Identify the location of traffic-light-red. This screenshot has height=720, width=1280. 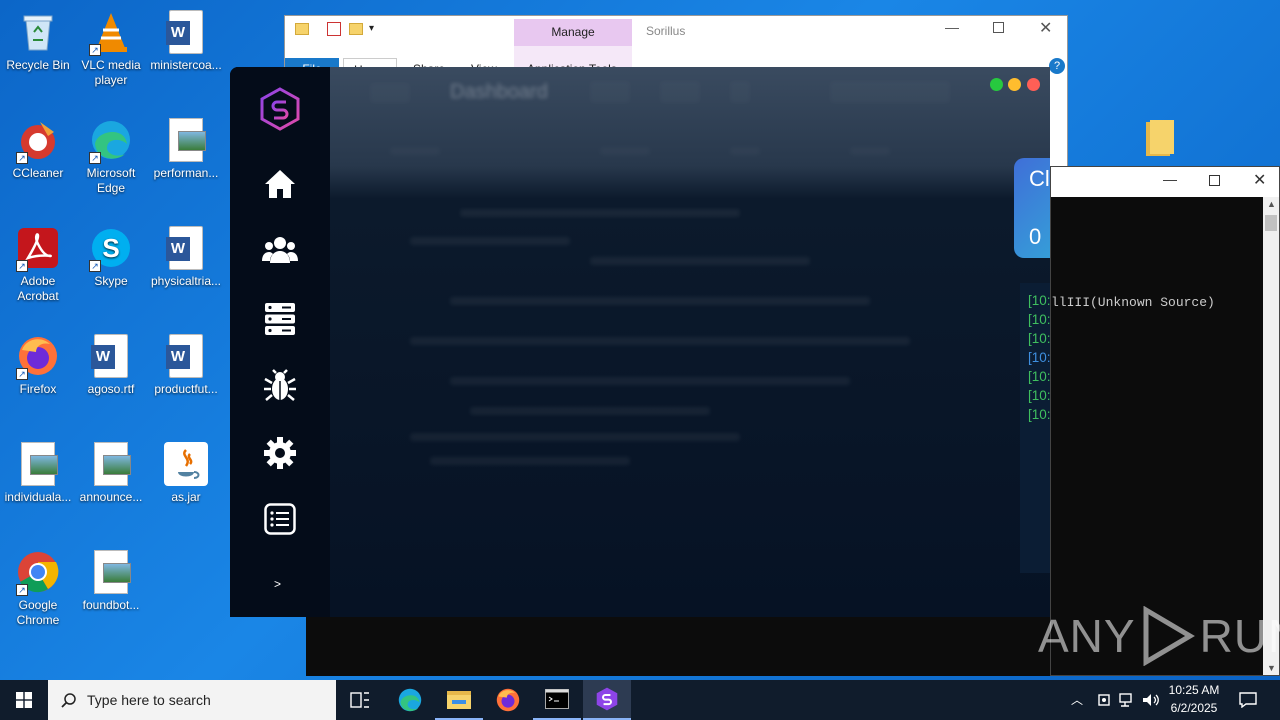
(1033, 84).